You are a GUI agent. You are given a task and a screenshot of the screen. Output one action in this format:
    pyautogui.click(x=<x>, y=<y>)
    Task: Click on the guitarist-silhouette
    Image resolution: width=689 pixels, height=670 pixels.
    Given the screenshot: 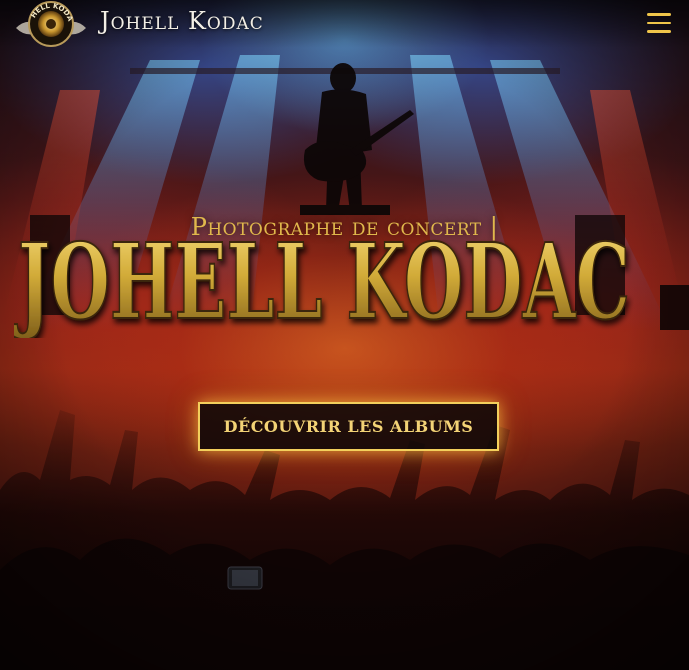 What is the action you would take?
    pyautogui.click(x=357, y=139)
    